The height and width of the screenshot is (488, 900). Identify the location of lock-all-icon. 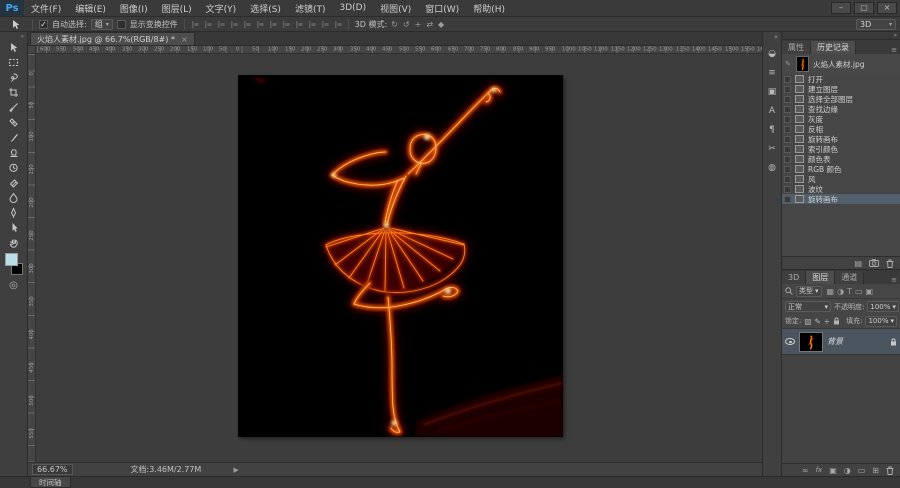
(836, 321).